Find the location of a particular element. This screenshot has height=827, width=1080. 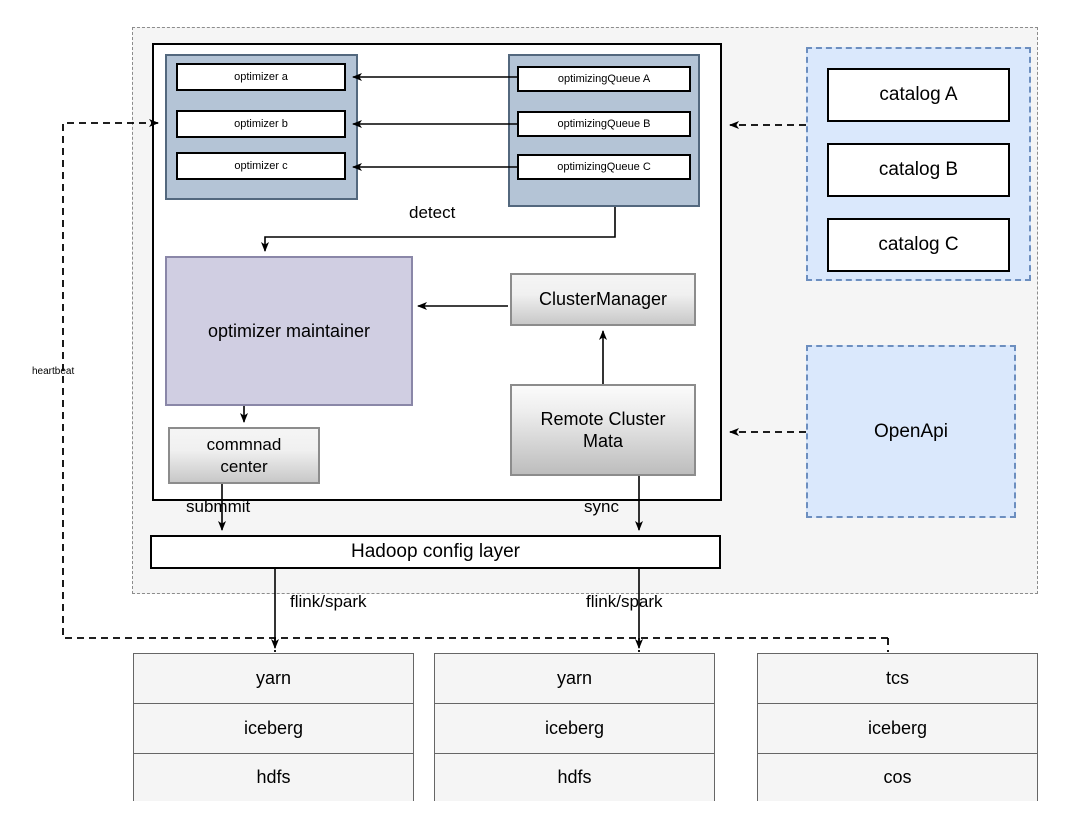

stack-right-cell-0-label: tcs is located at coordinates (897, 678).